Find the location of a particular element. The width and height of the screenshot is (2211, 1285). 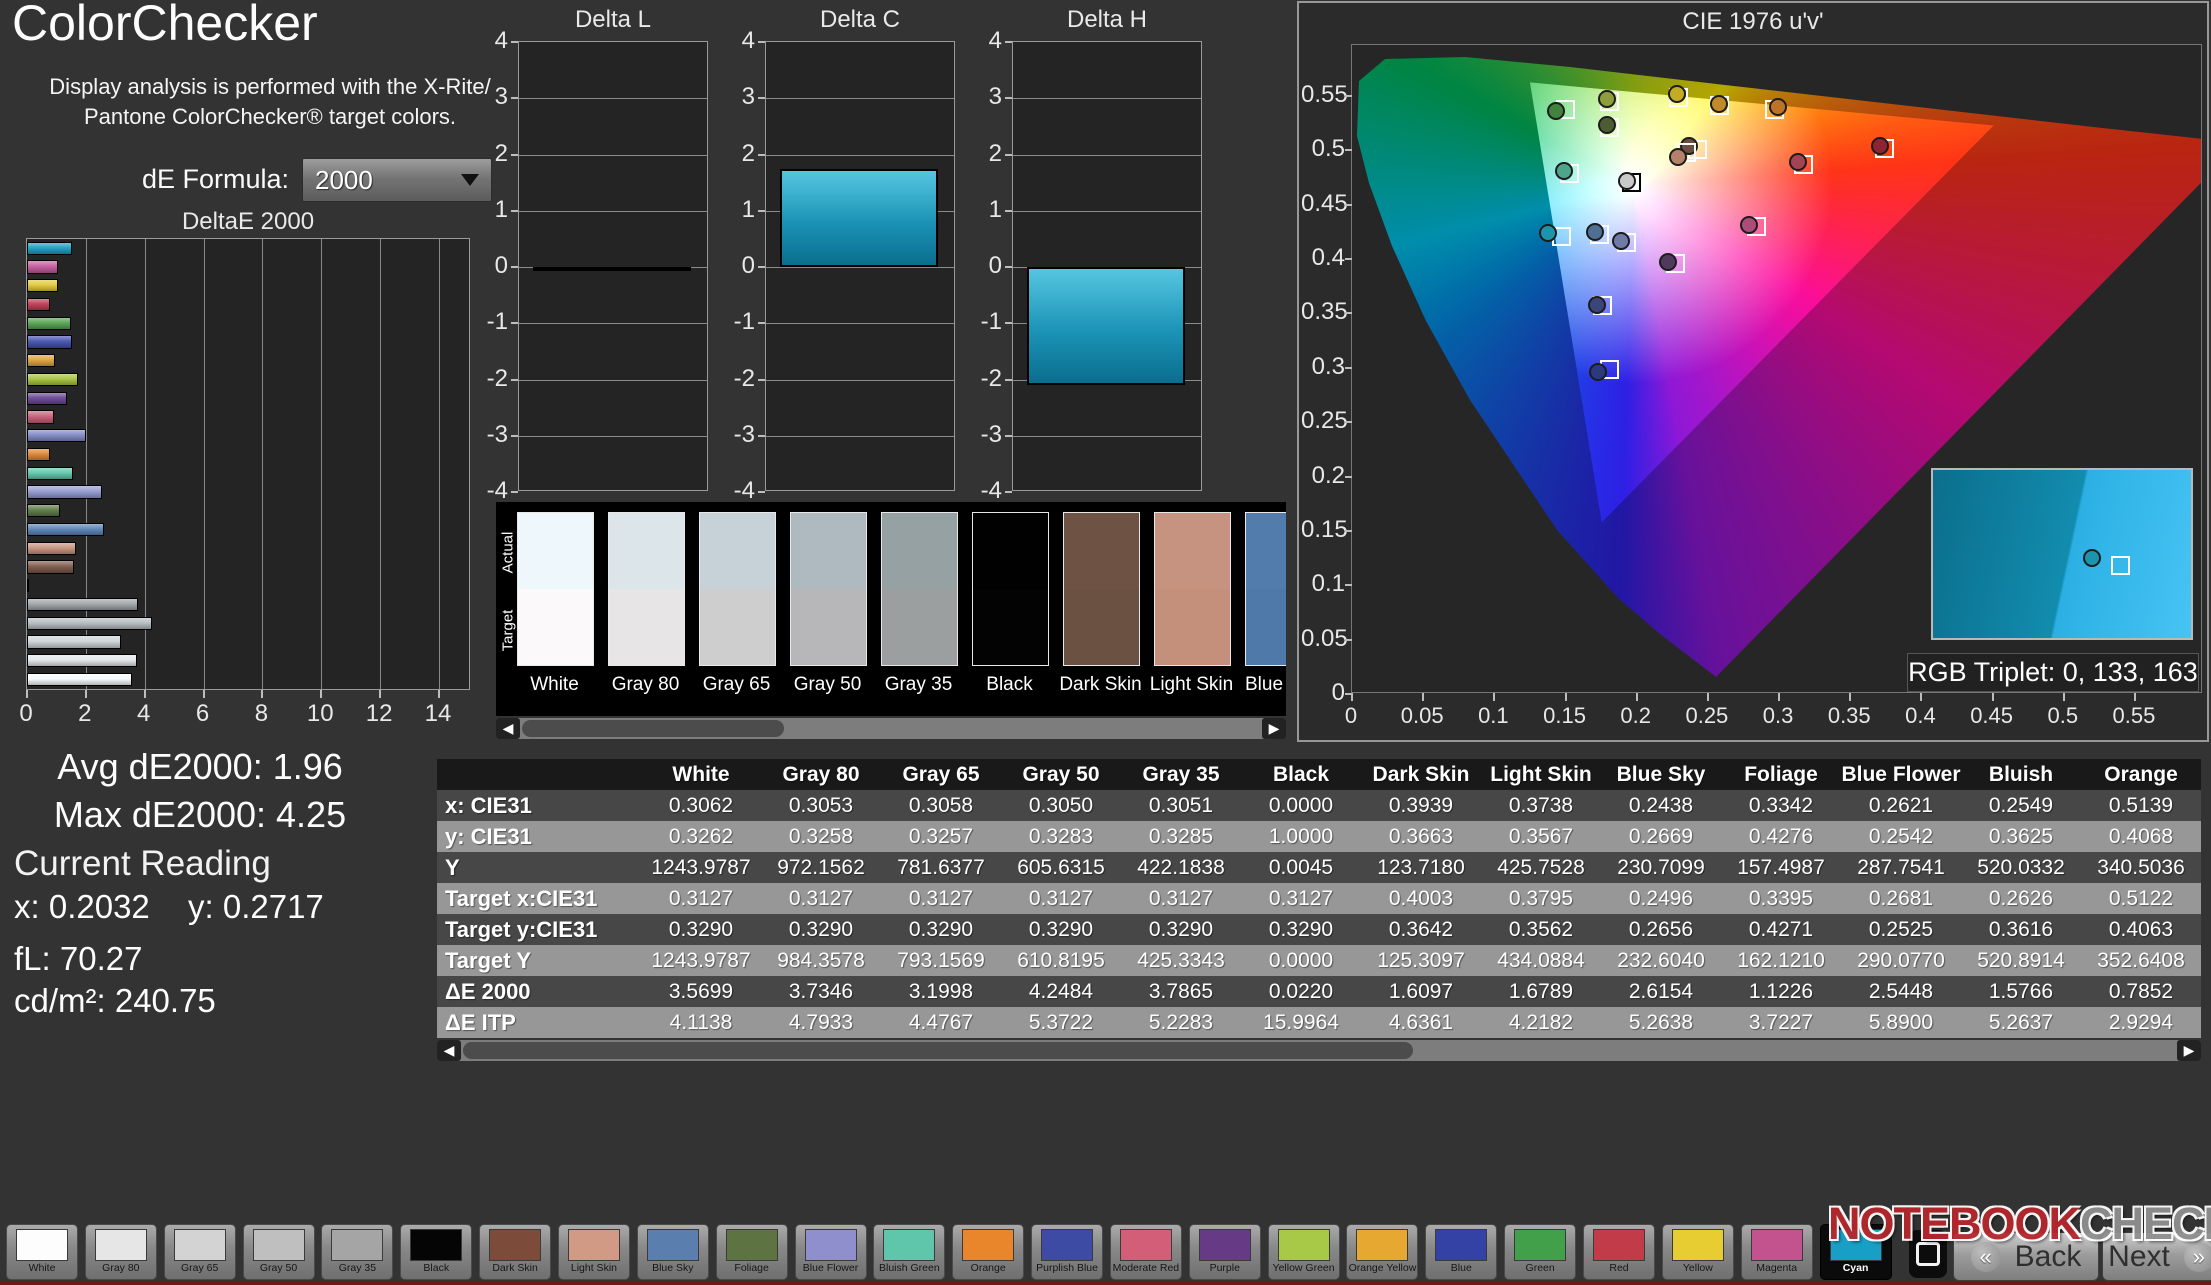

palette-button-blue: Blue is located at coordinates (1461, 1252).